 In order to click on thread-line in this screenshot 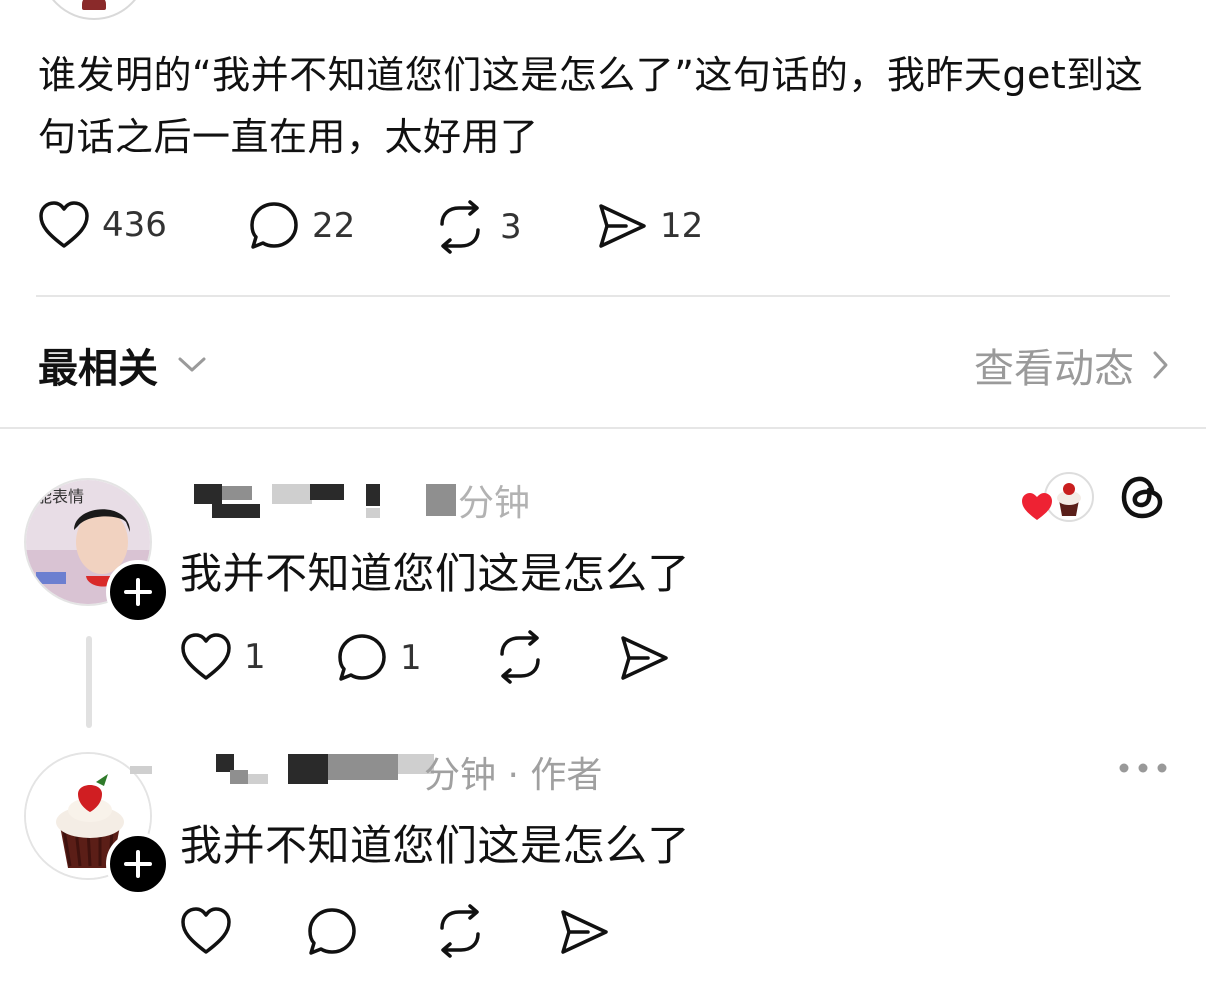, I will do `click(89, 682)`.